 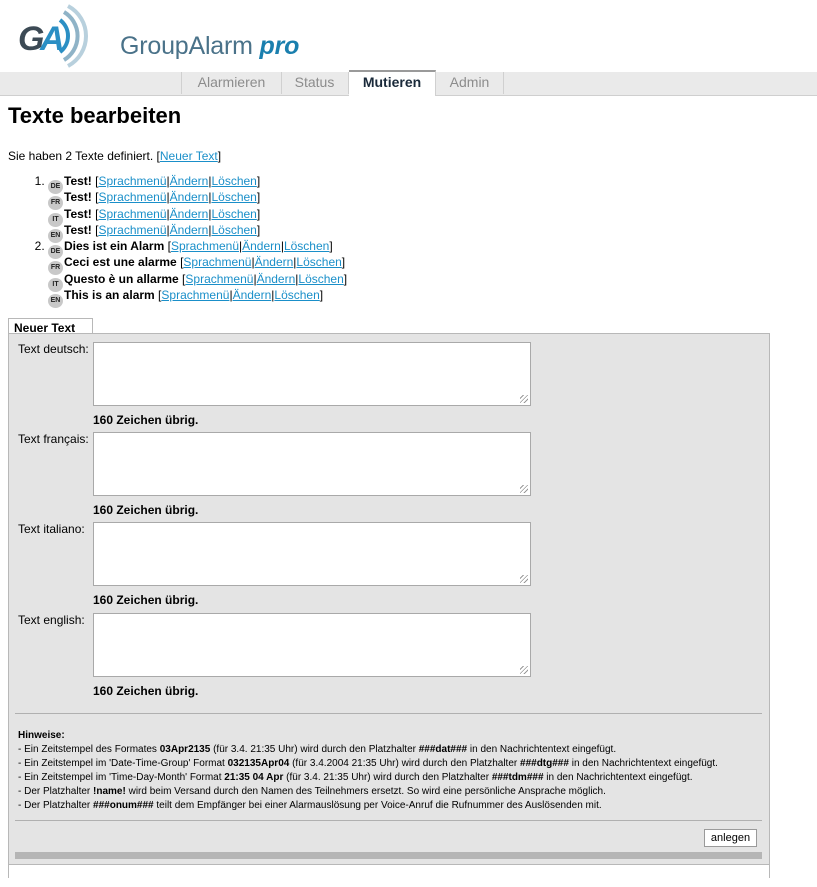 What do you see at coordinates (52, 39) in the screenshot?
I see `svg-text: A` at bounding box center [52, 39].